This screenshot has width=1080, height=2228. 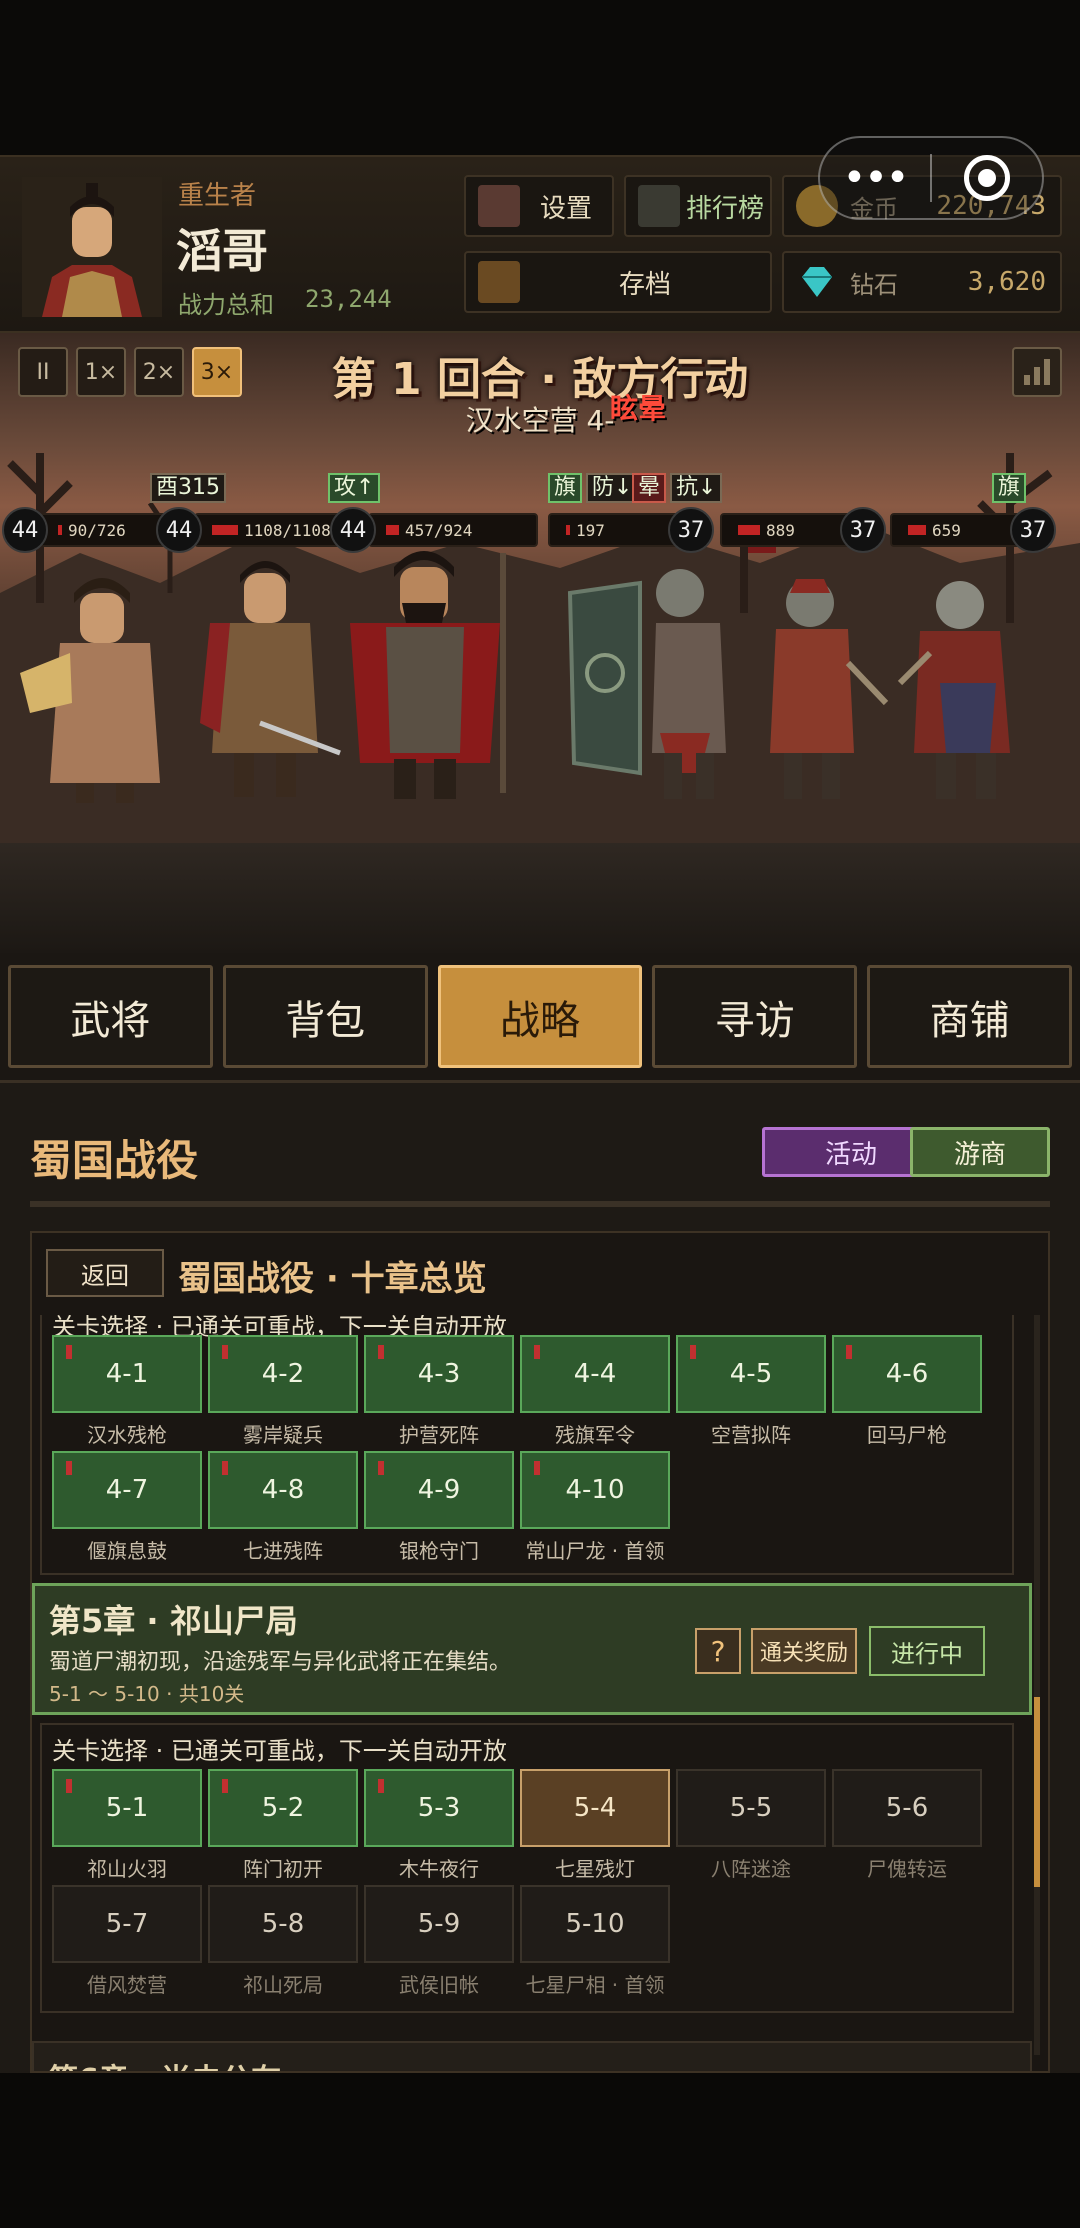 I want to click on ally-unit-general, so click(x=430, y=673).